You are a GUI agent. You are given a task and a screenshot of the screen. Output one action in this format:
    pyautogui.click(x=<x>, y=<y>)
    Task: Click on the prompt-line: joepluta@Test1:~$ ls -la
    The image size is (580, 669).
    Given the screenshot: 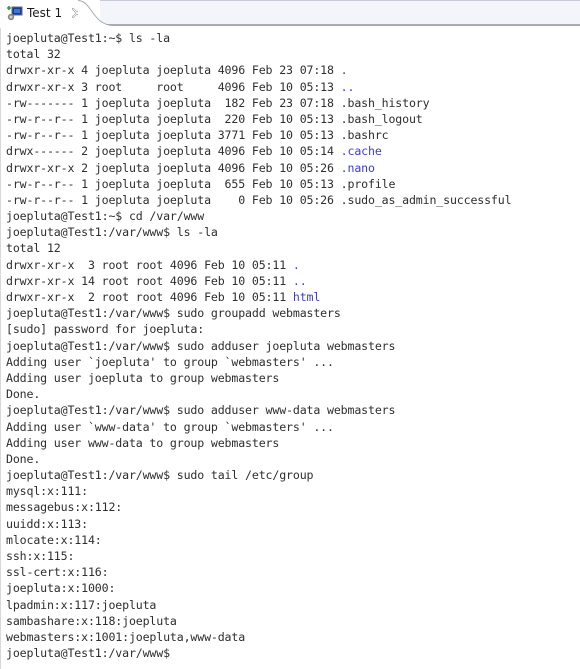 What is the action you would take?
    pyautogui.click(x=293, y=38)
    